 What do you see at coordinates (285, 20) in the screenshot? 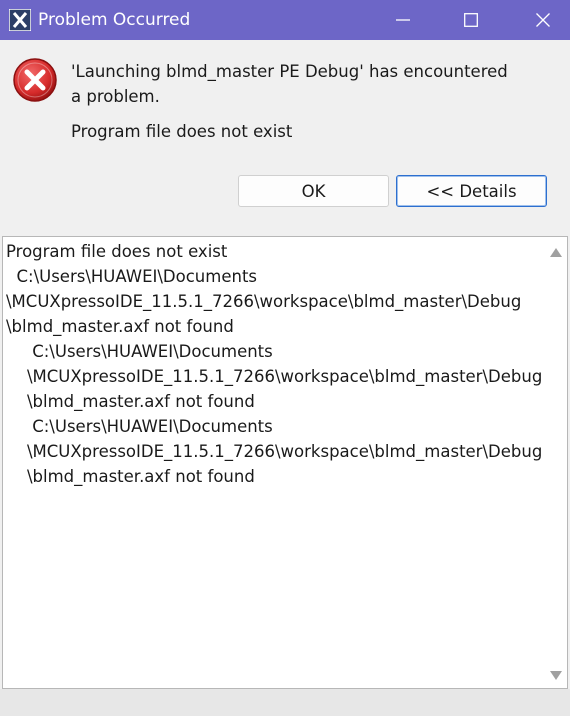
I see `title-bar: Problem Occurred` at bounding box center [285, 20].